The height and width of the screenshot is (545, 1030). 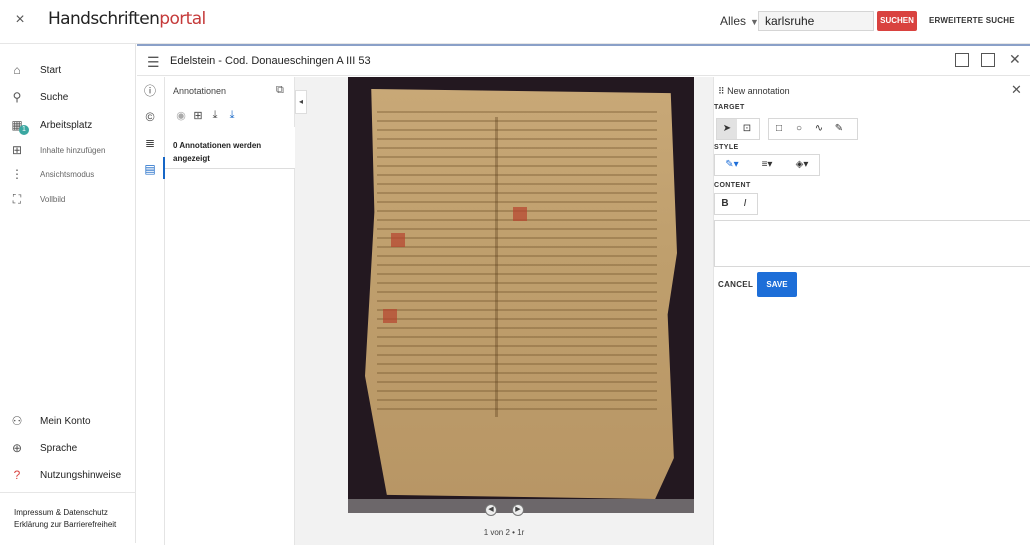 What do you see at coordinates (150, 117) in the screenshot?
I see `copyright-icon: ©` at bounding box center [150, 117].